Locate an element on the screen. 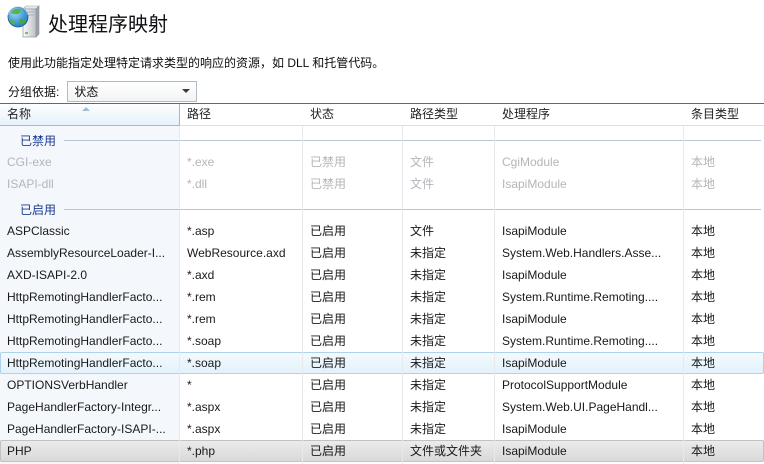 Image resolution: width=764 pixels, height=464 pixels. table-row: ISAPI-dll *.dll 已禁用 文件 IsapiModule 本地 is located at coordinates (382, 184).